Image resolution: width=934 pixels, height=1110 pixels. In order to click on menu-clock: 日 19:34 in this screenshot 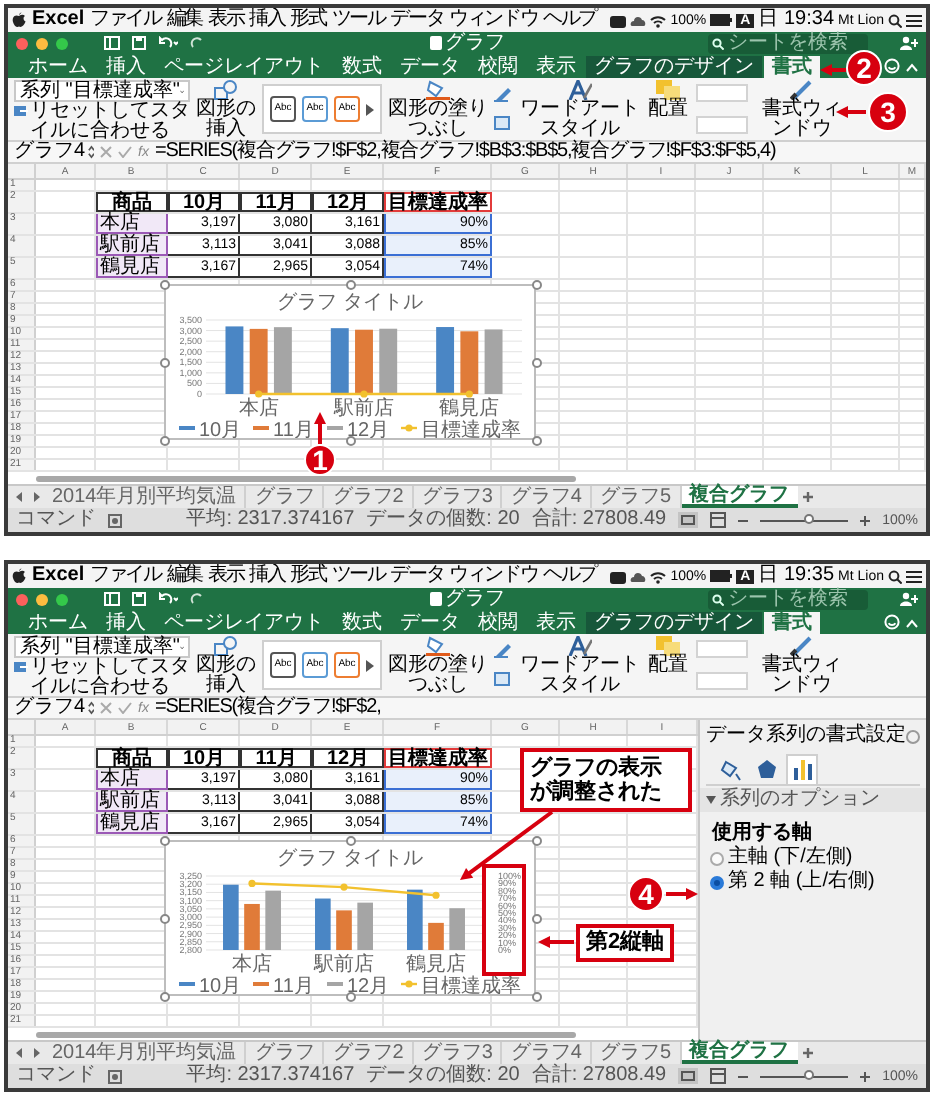, I will do `click(796, 20)`.